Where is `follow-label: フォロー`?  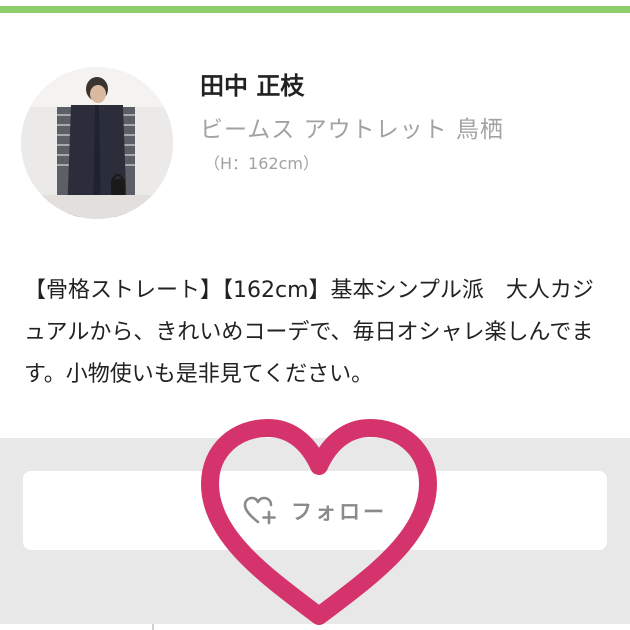
follow-label: フォロー is located at coordinates (339, 511).